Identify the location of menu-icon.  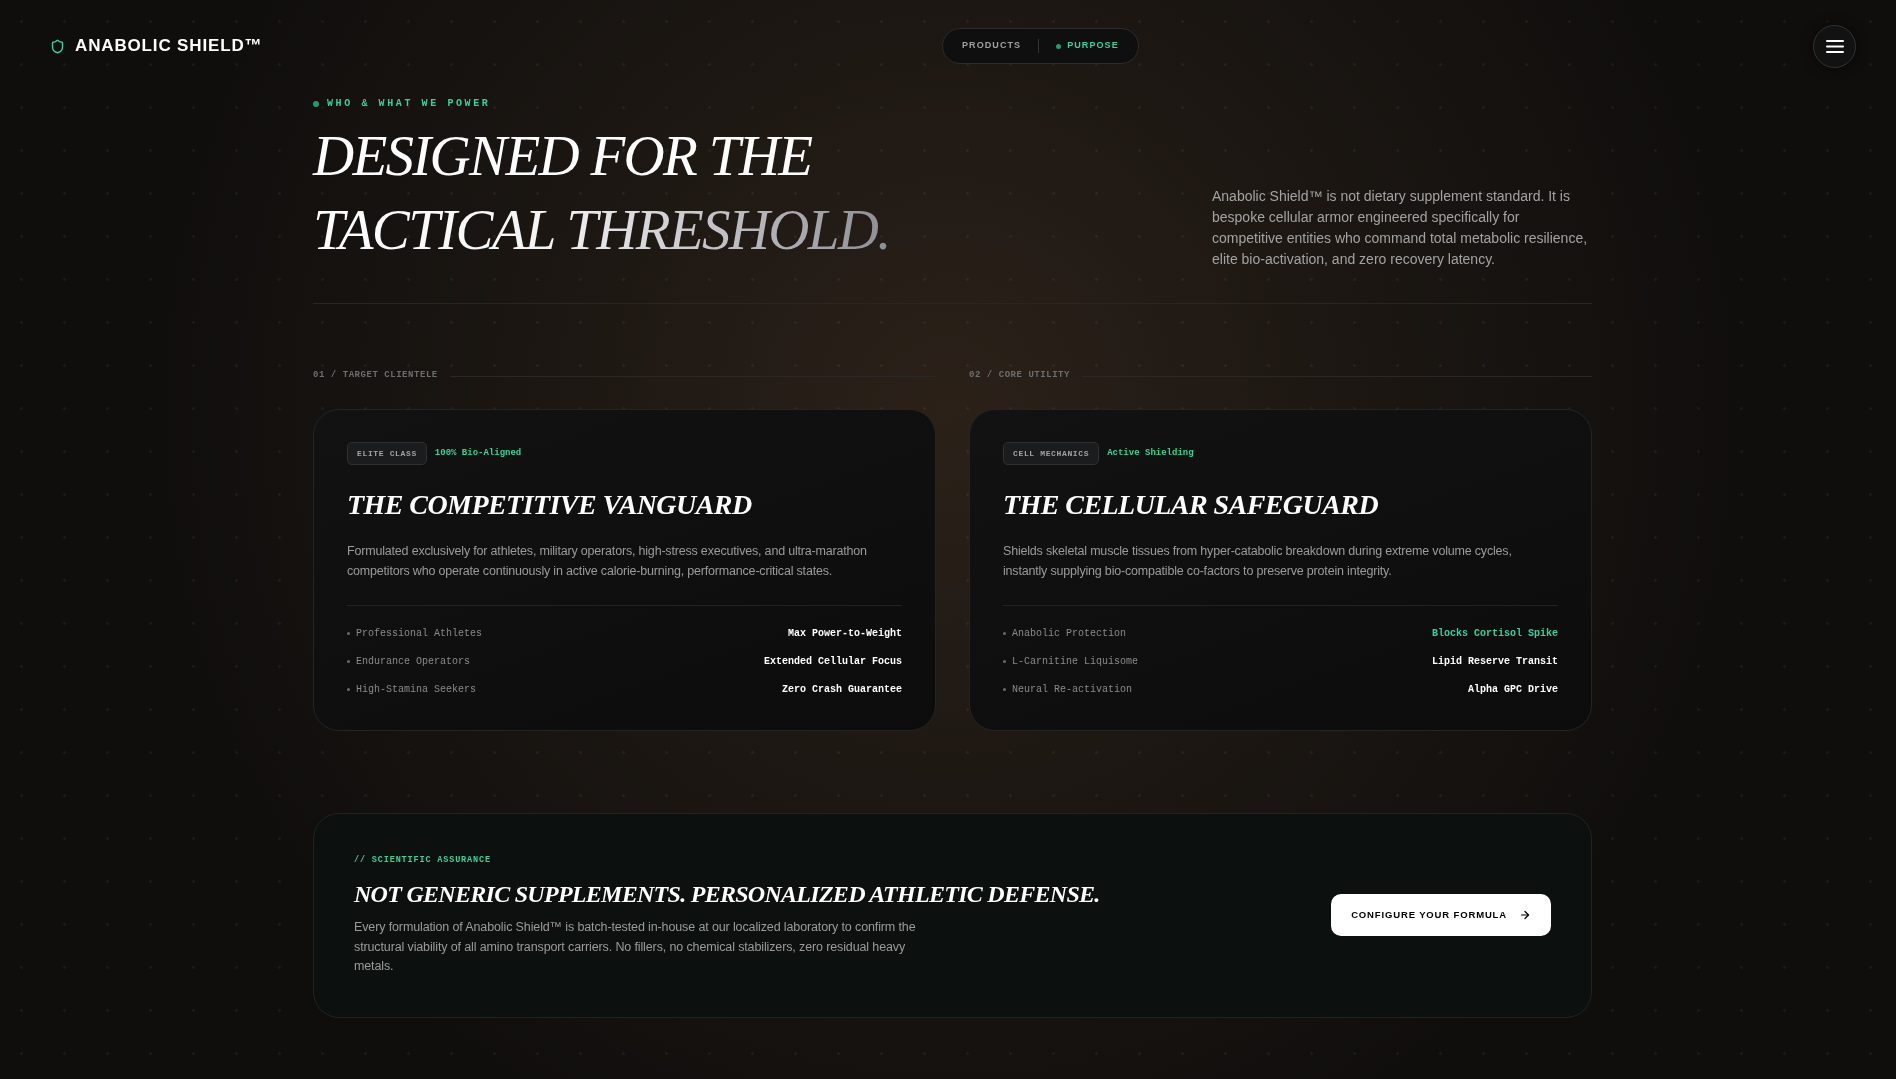
(1834, 46).